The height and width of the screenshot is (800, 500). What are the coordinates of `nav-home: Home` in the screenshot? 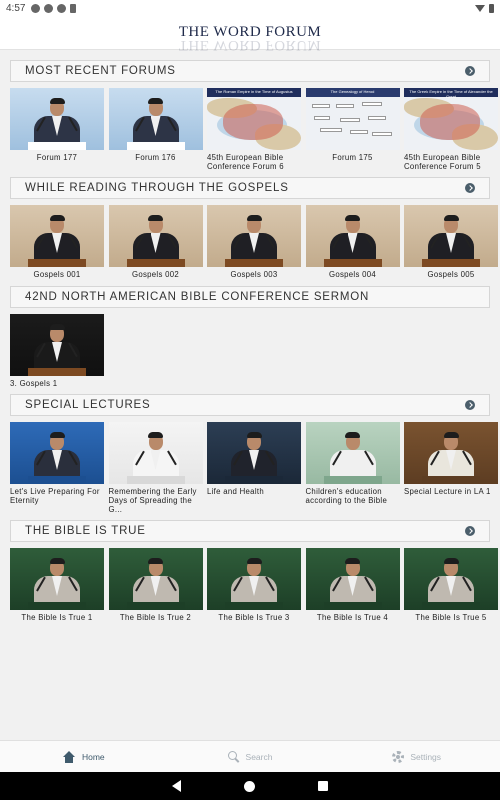 It's located at (83, 756).